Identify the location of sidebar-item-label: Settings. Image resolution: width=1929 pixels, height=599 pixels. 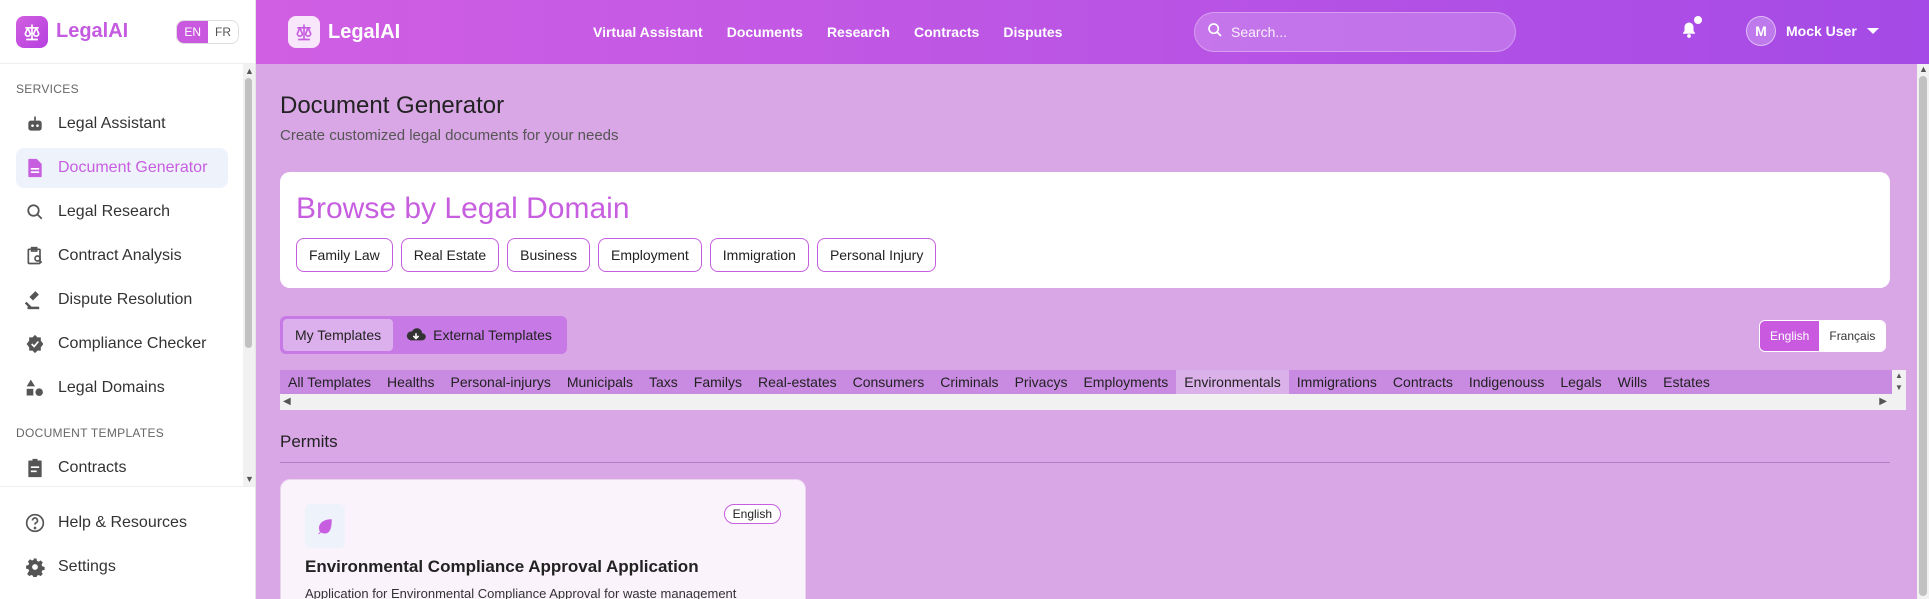
(87, 566).